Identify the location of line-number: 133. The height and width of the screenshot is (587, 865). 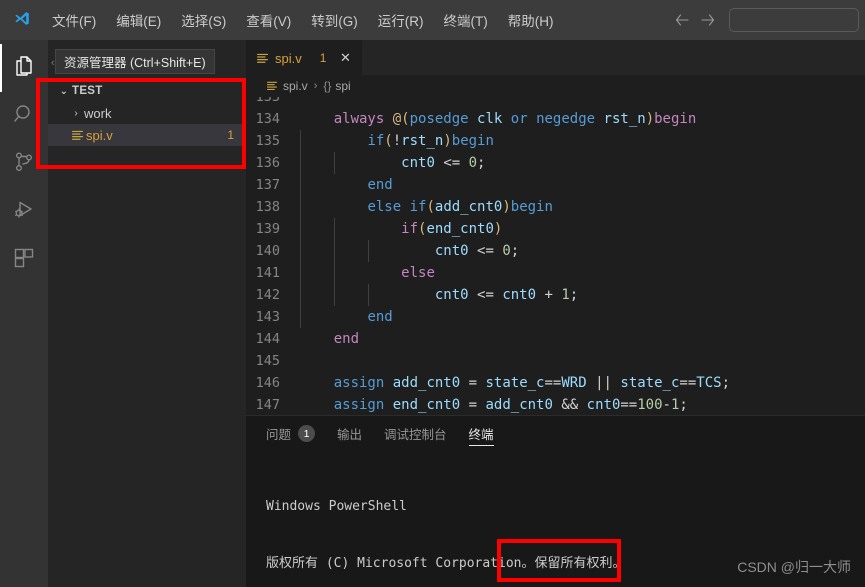
(267, 101).